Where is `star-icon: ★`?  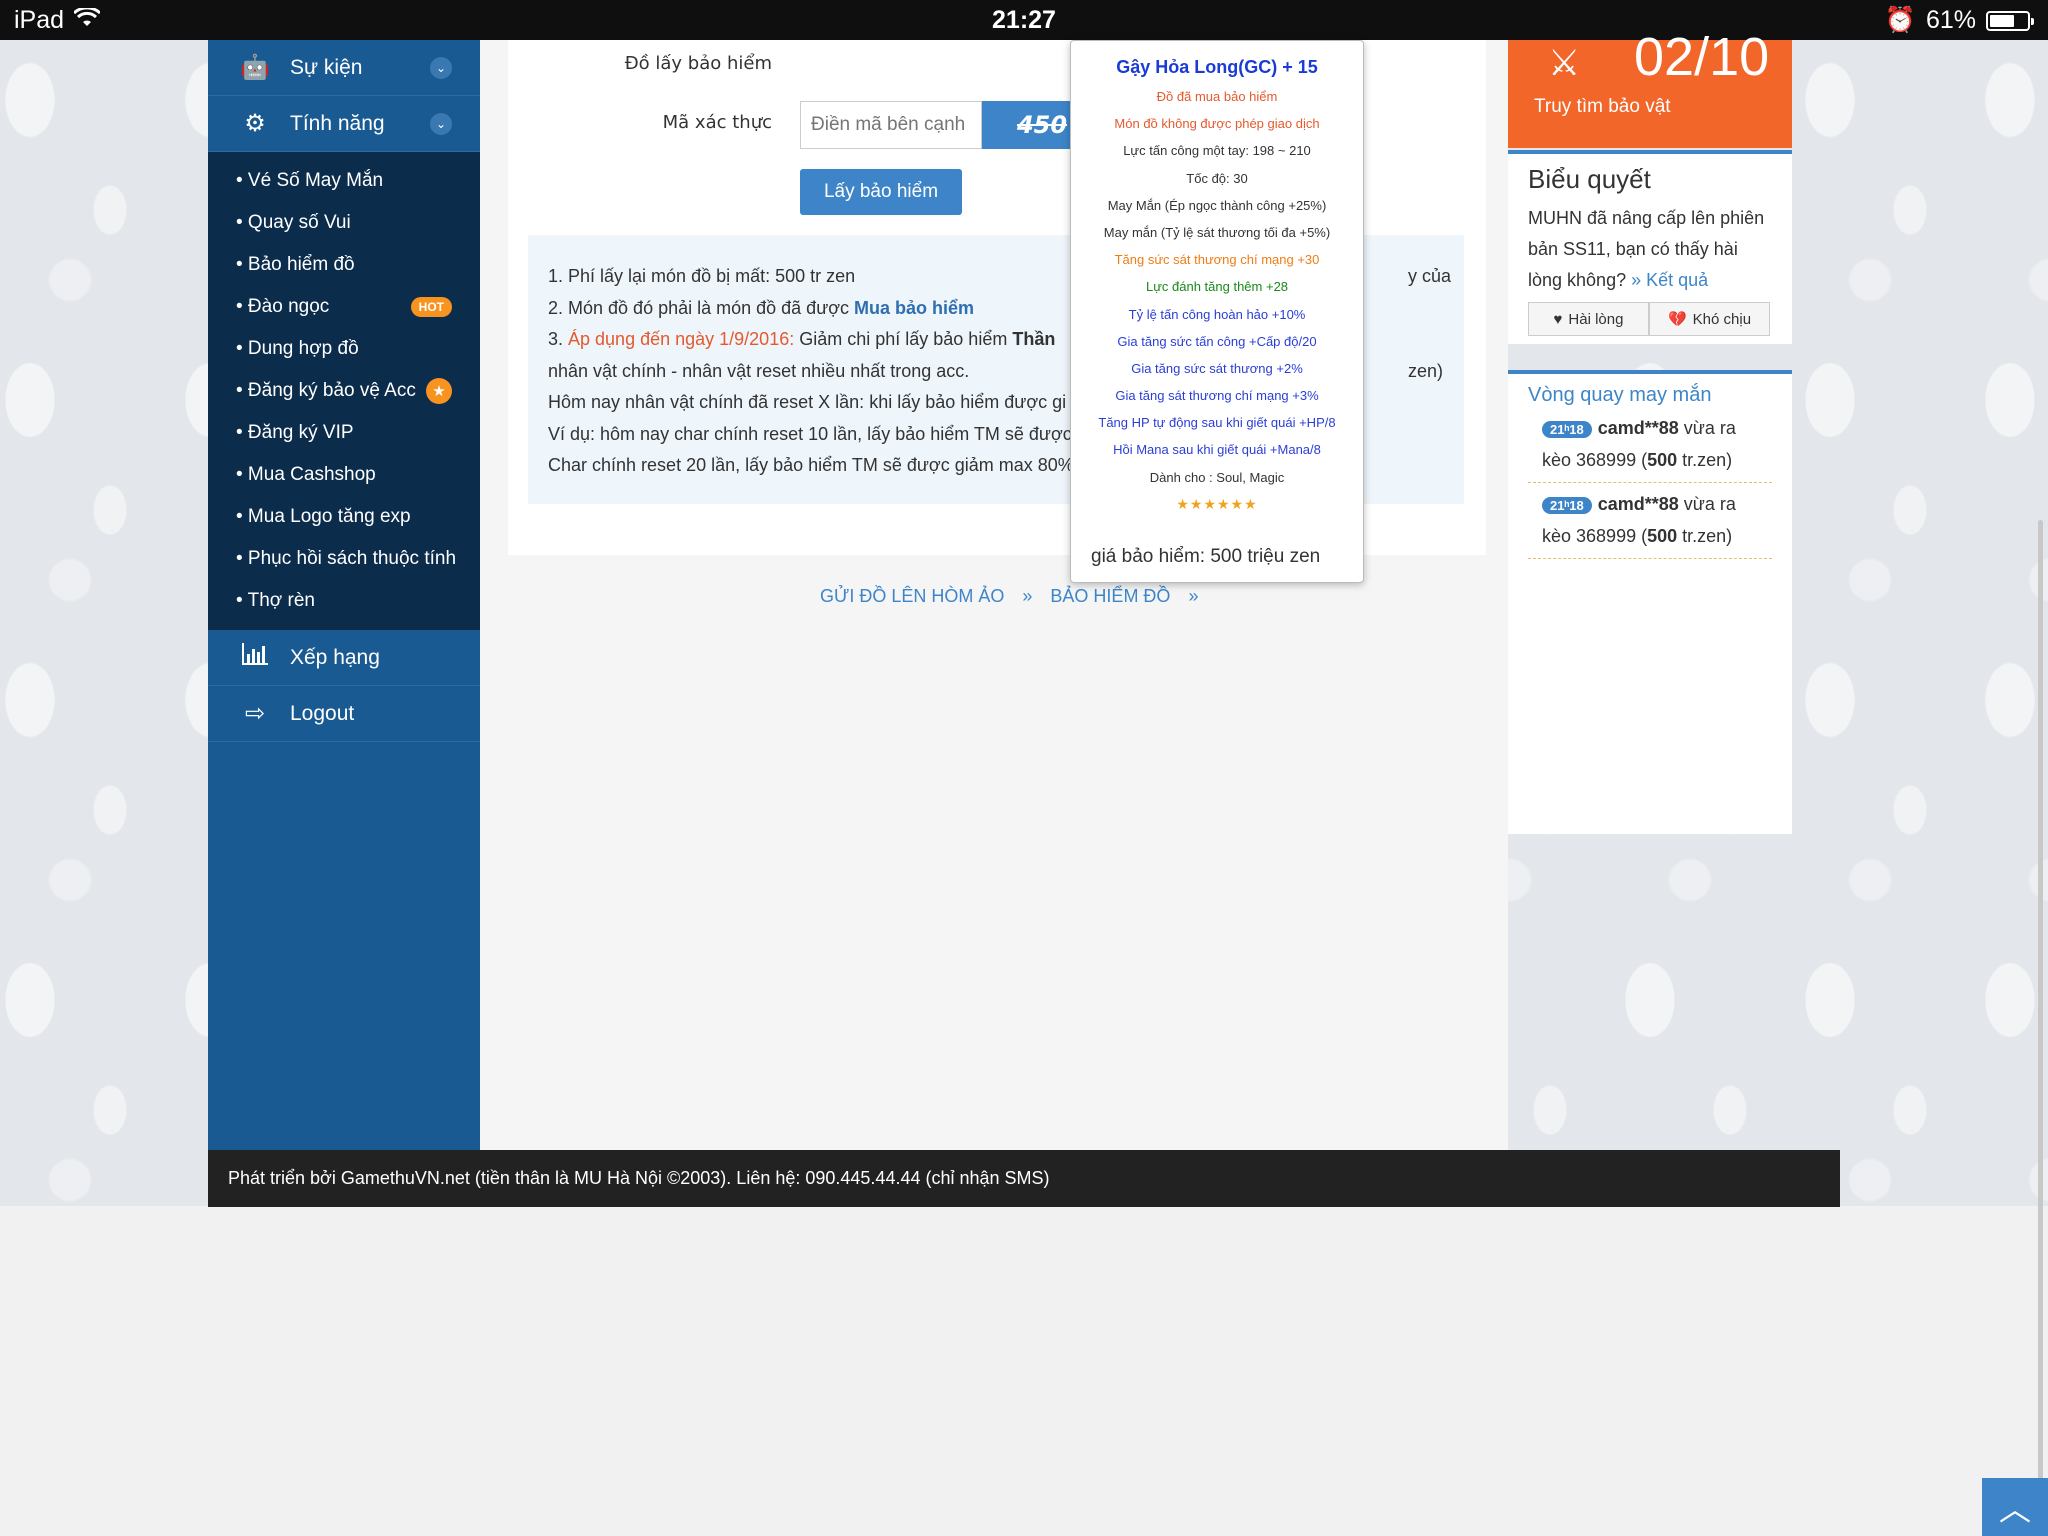 star-icon: ★ is located at coordinates (439, 391).